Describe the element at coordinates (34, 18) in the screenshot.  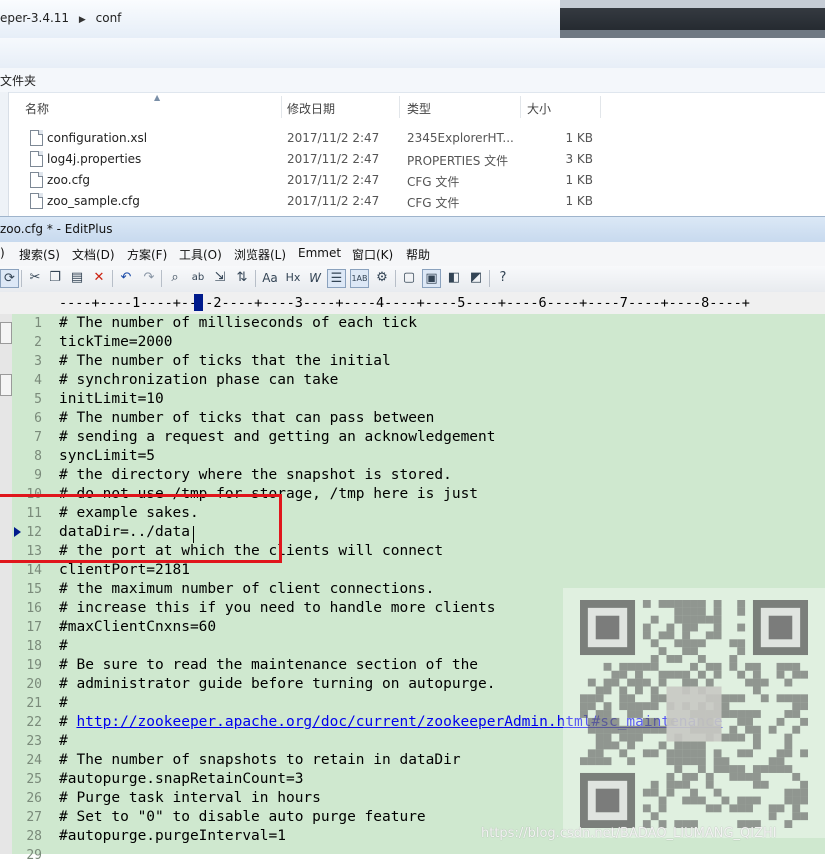
I see `breadcrumb-item-parent: eper-3.4.11` at that location.